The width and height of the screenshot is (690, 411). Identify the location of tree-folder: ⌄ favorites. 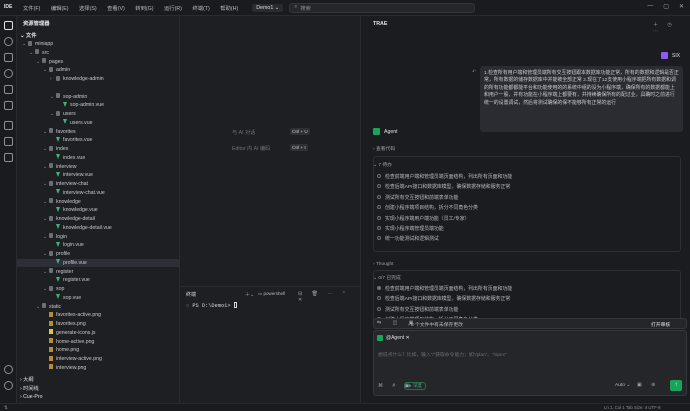
(98, 132).